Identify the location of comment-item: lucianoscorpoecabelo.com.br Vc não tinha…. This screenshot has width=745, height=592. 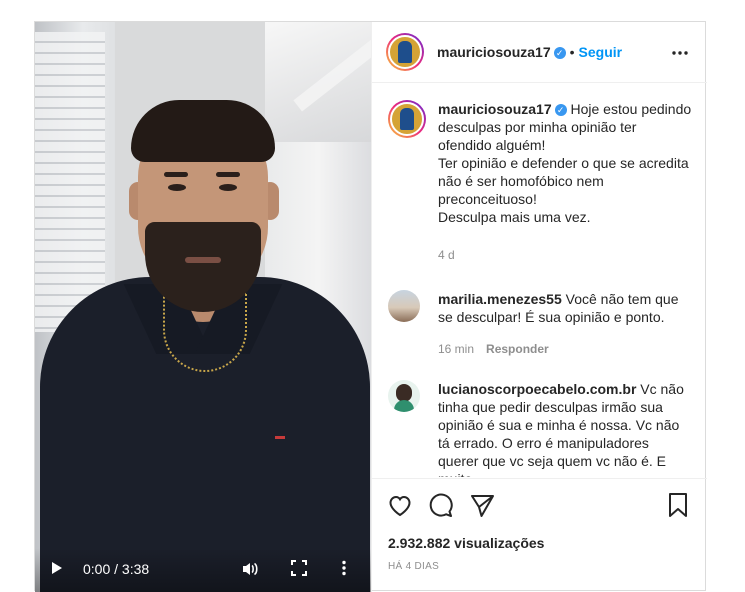
(540, 428).